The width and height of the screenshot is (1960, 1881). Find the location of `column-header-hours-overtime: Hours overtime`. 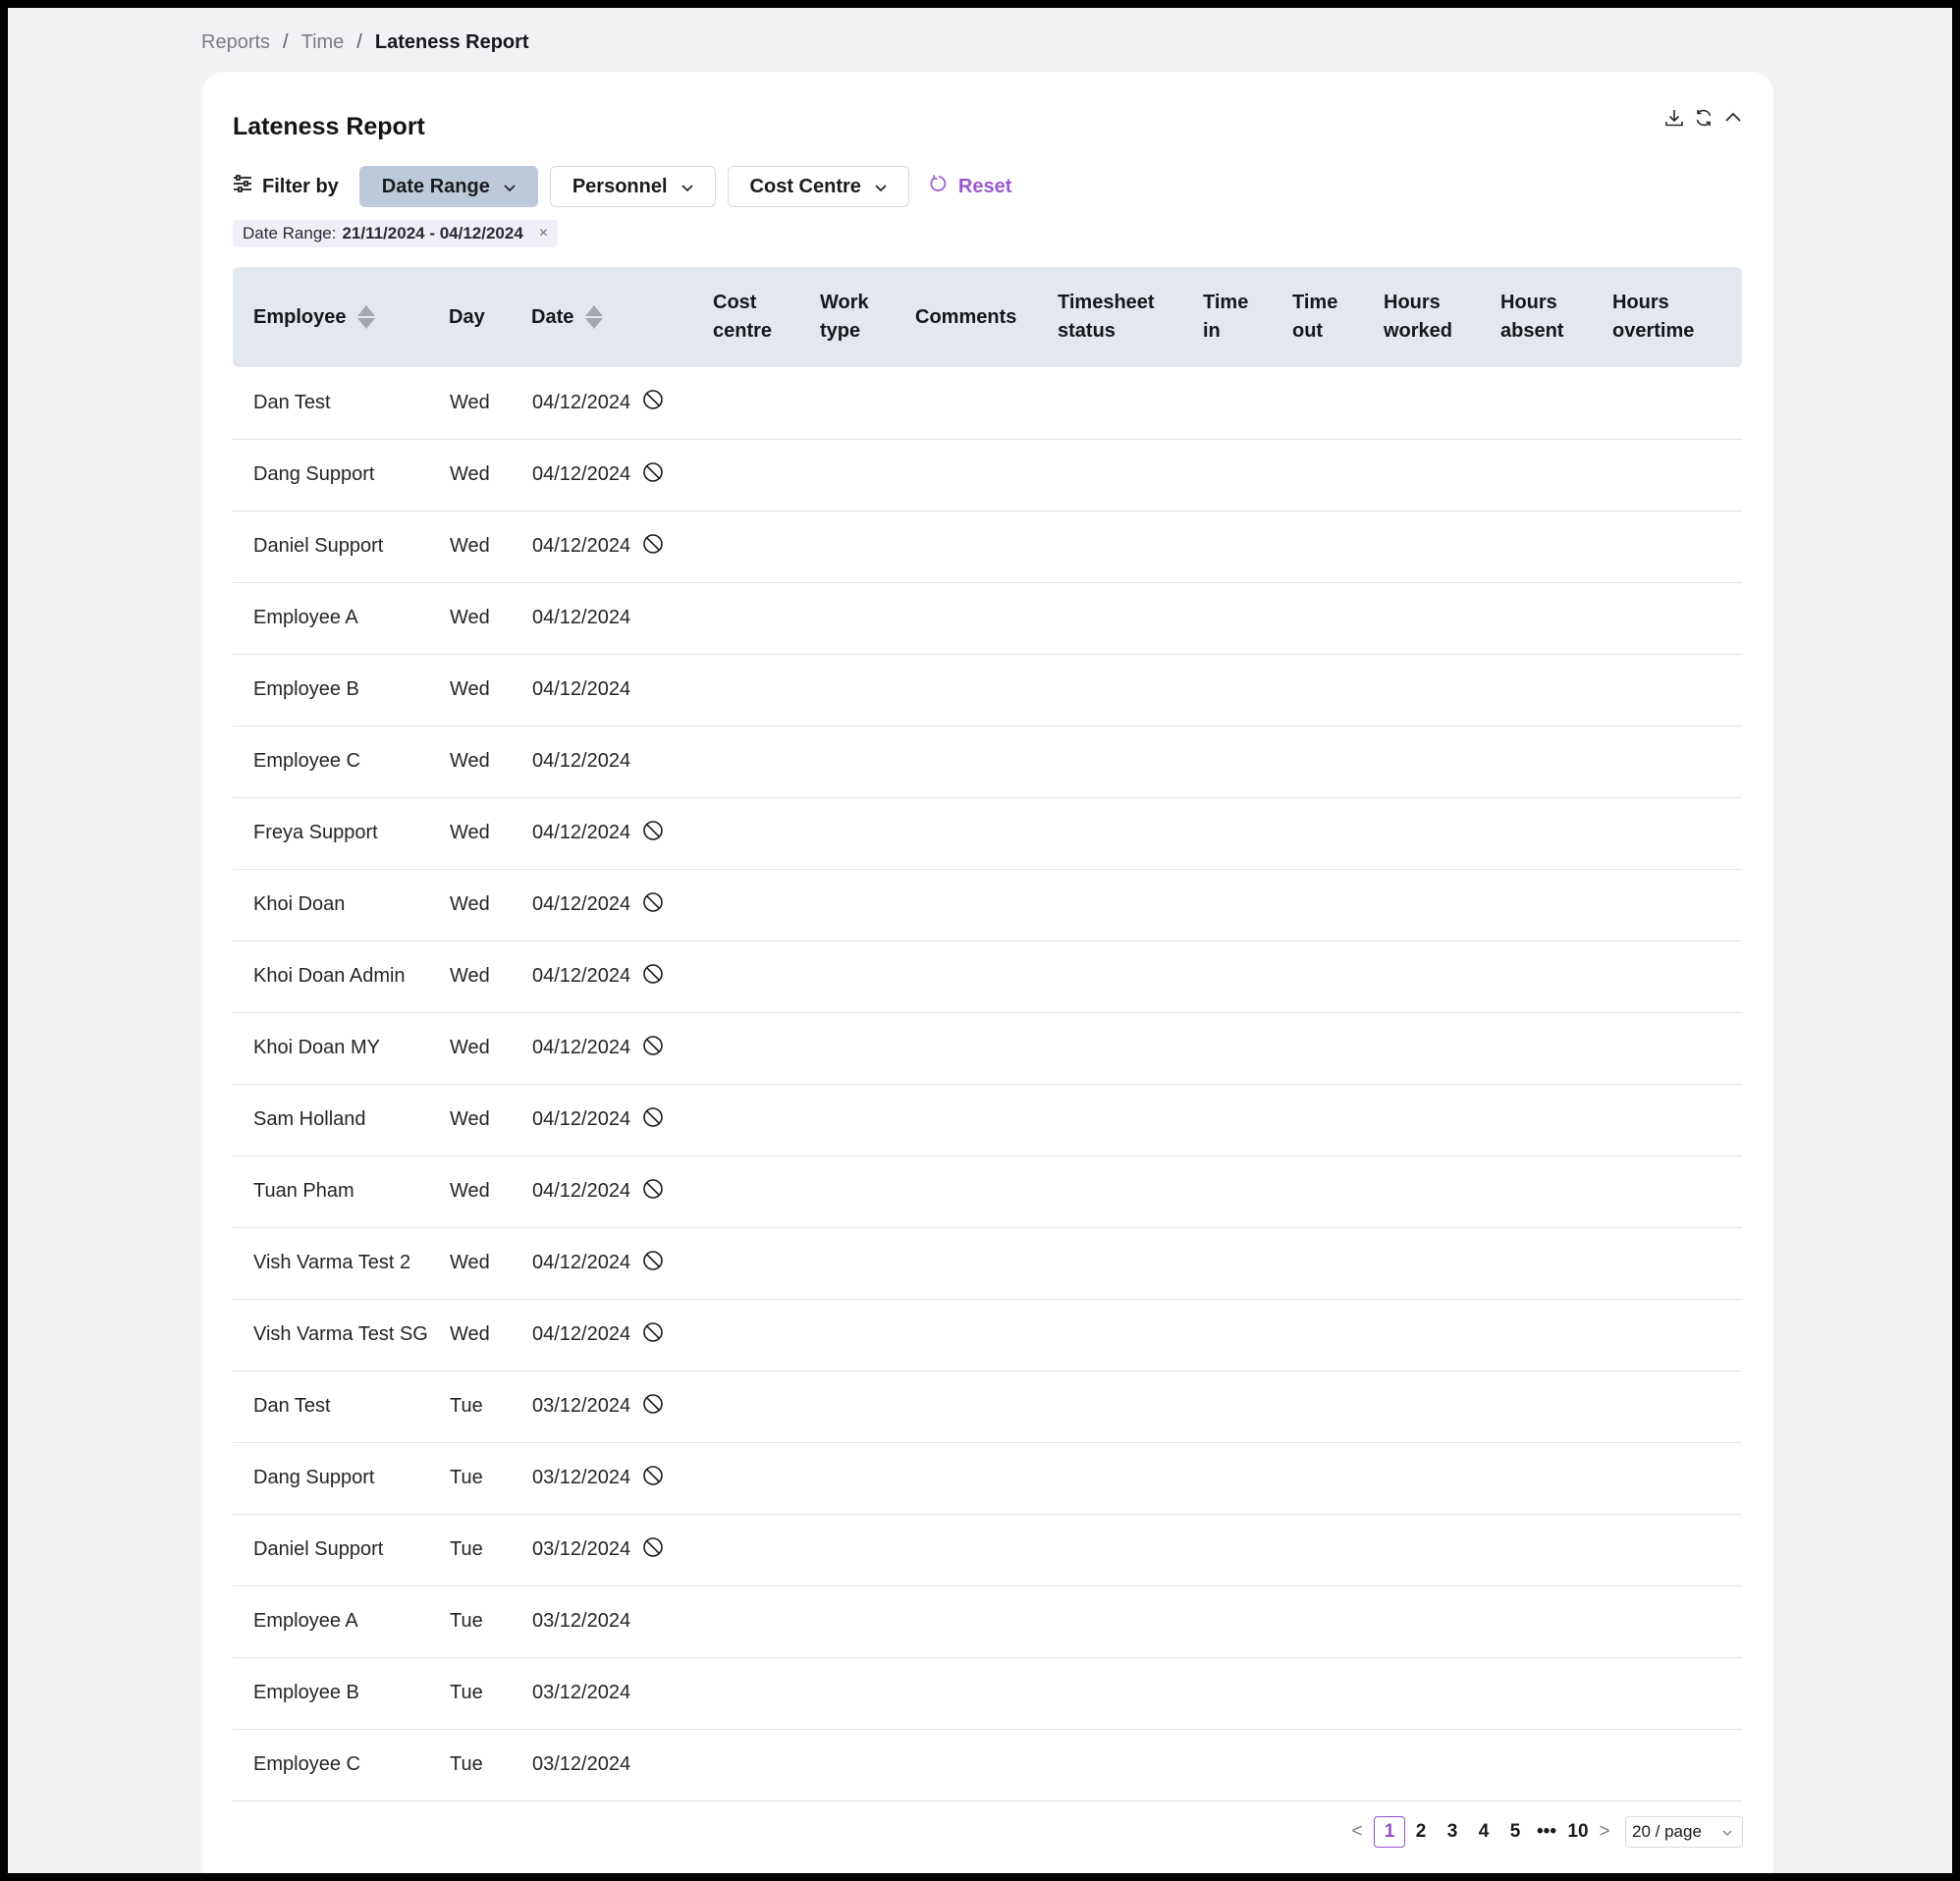

column-header-hours-overtime: Hours overtime is located at coordinates (1677, 317).